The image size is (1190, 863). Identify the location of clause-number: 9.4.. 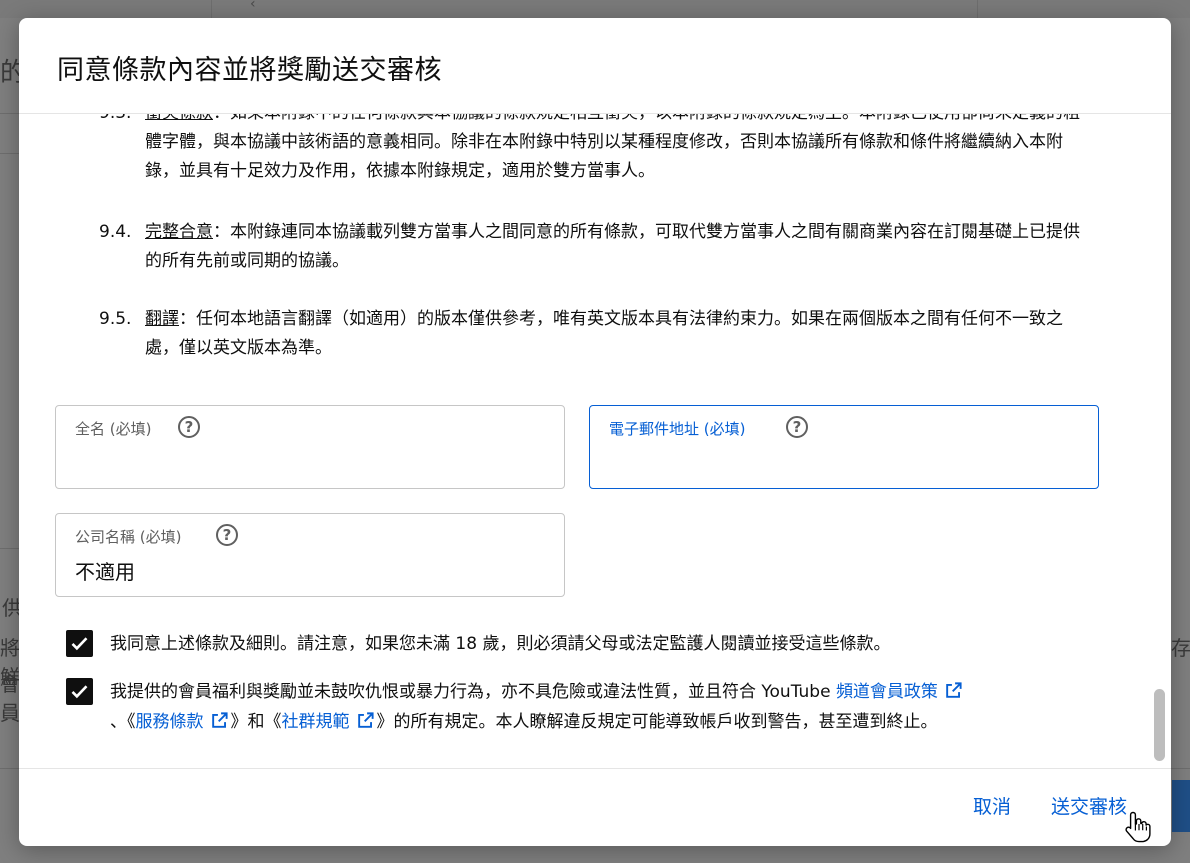
(115, 232).